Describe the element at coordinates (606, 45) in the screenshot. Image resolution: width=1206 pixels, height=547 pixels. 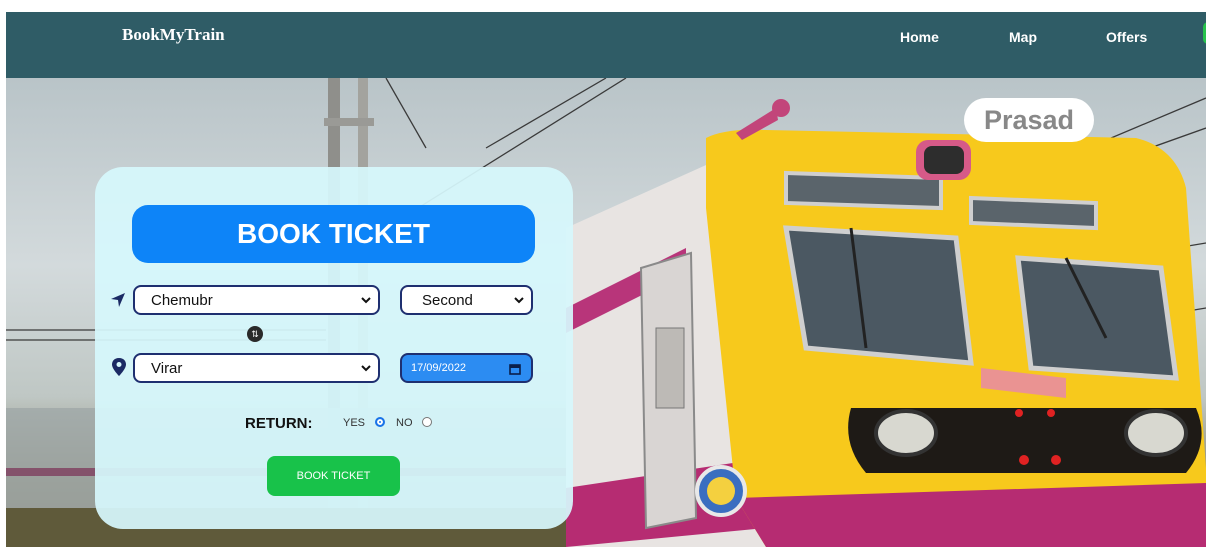
I see `navbar: BookMyTrain Home Map Offers` at that location.